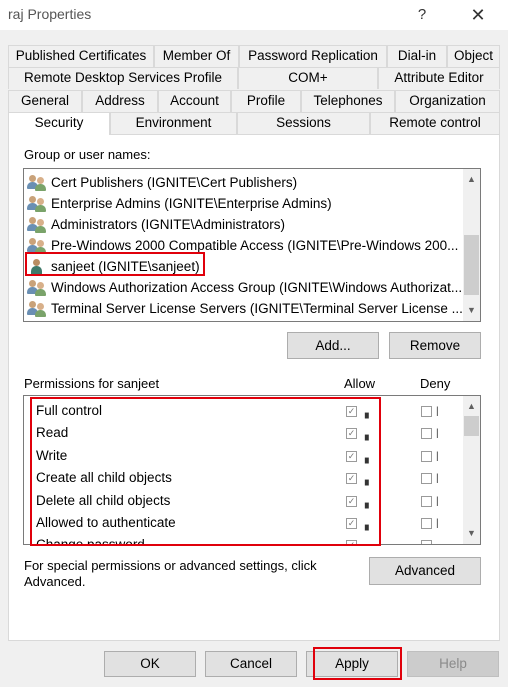 Image resolution: width=508 pixels, height=687 pixels. Describe the element at coordinates (425, 571) in the screenshot. I see `advanced-button: Advanced` at that location.